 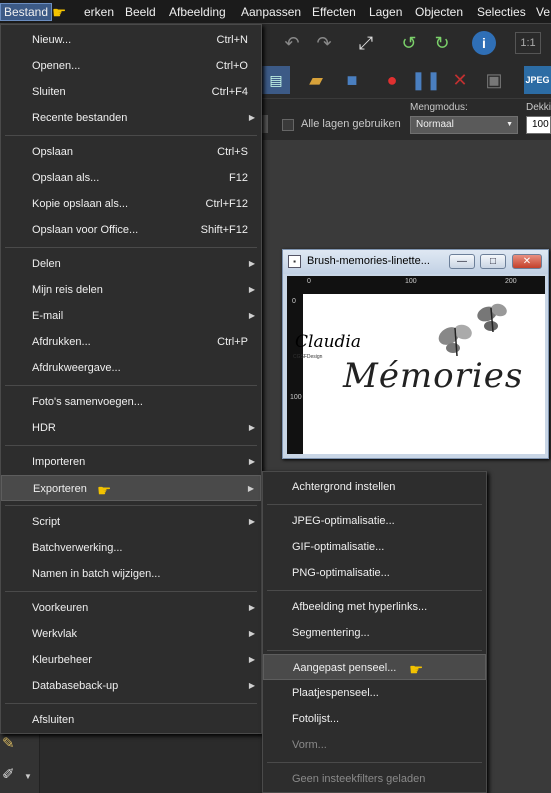 What do you see at coordinates (308, 357) in the screenshot?
I see `watermark-subtext: CGSFDesign` at bounding box center [308, 357].